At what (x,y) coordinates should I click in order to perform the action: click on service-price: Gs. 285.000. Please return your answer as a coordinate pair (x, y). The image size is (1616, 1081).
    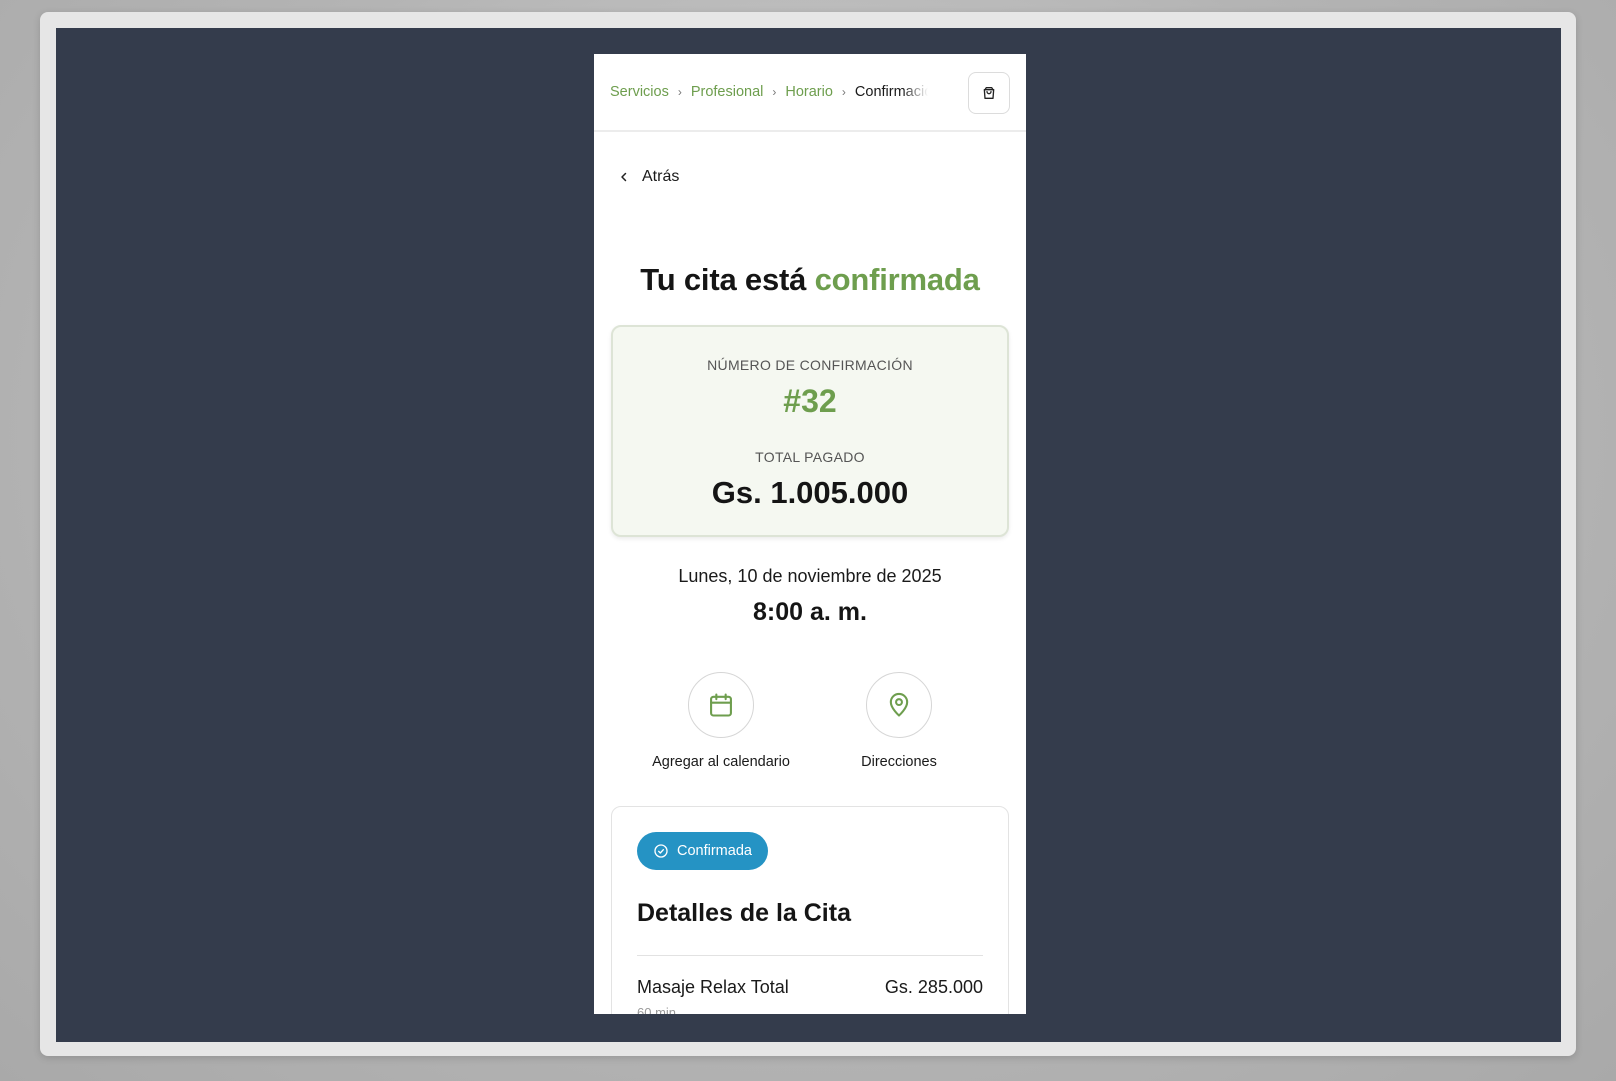
    Looking at the image, I should click on (933, 987).